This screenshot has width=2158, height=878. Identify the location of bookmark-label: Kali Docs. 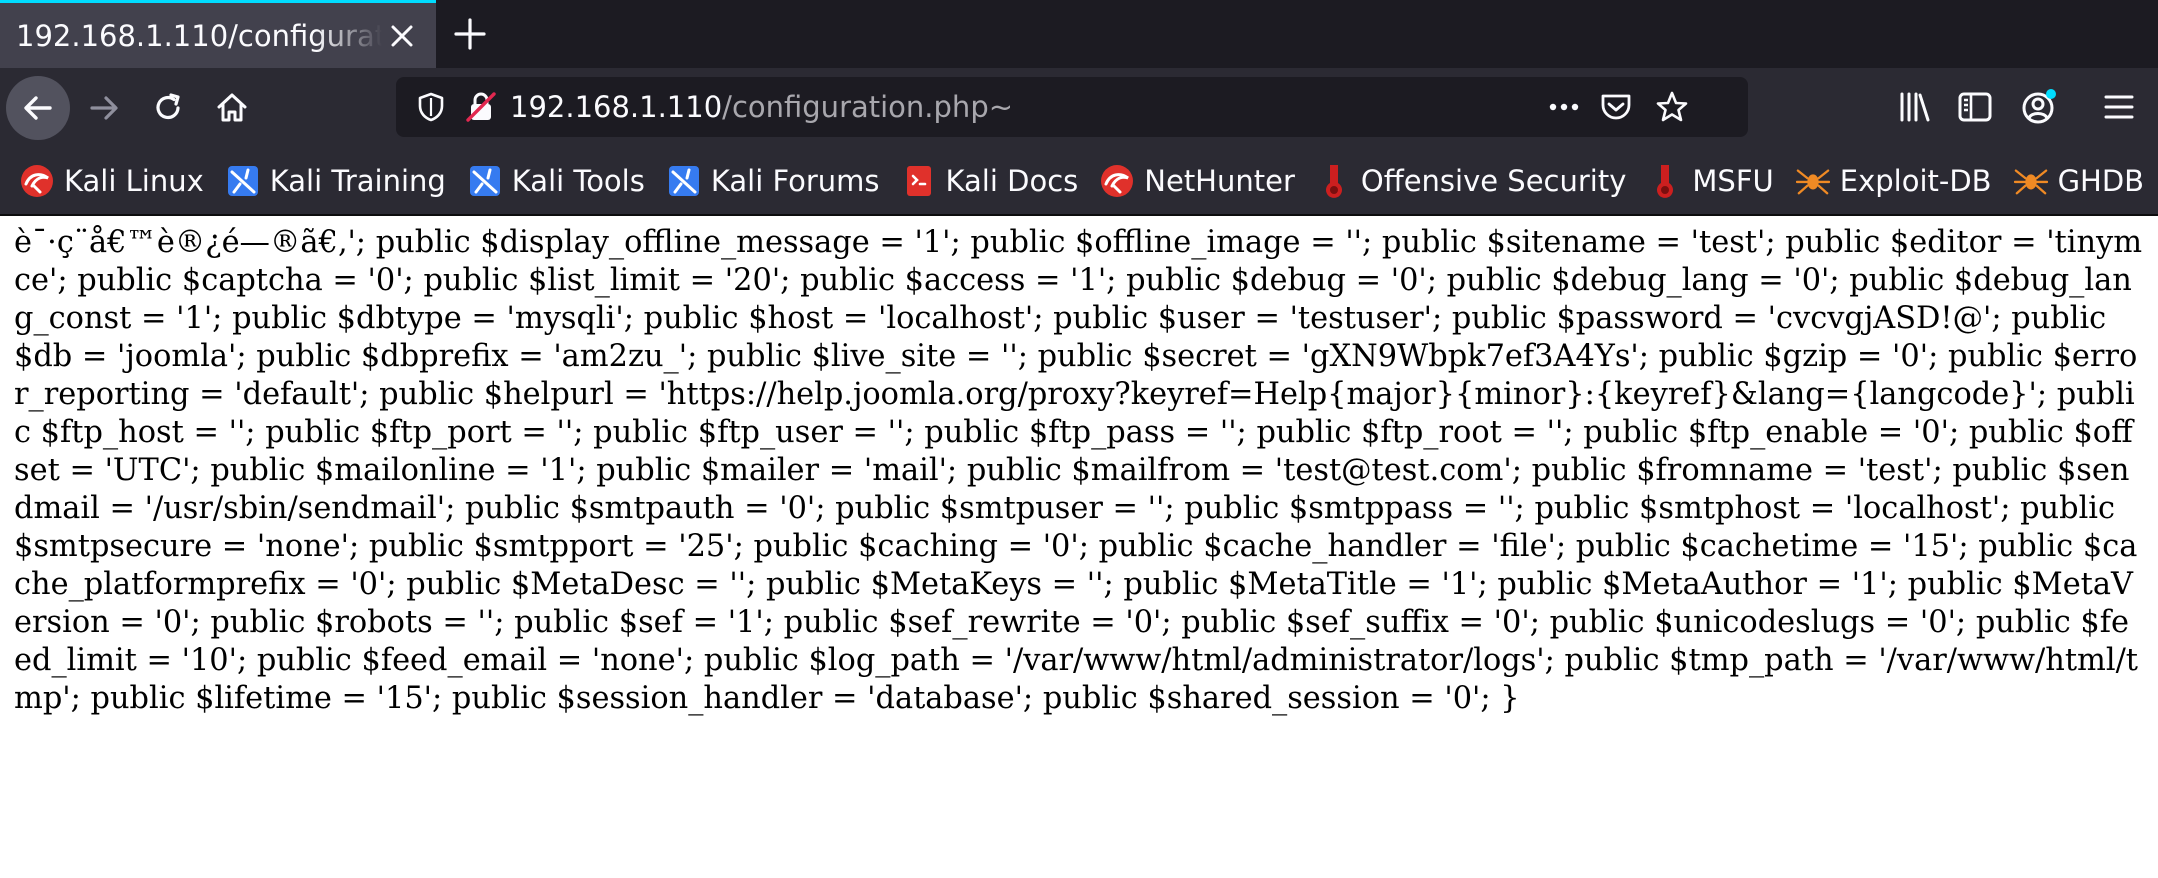
(1012, 181).